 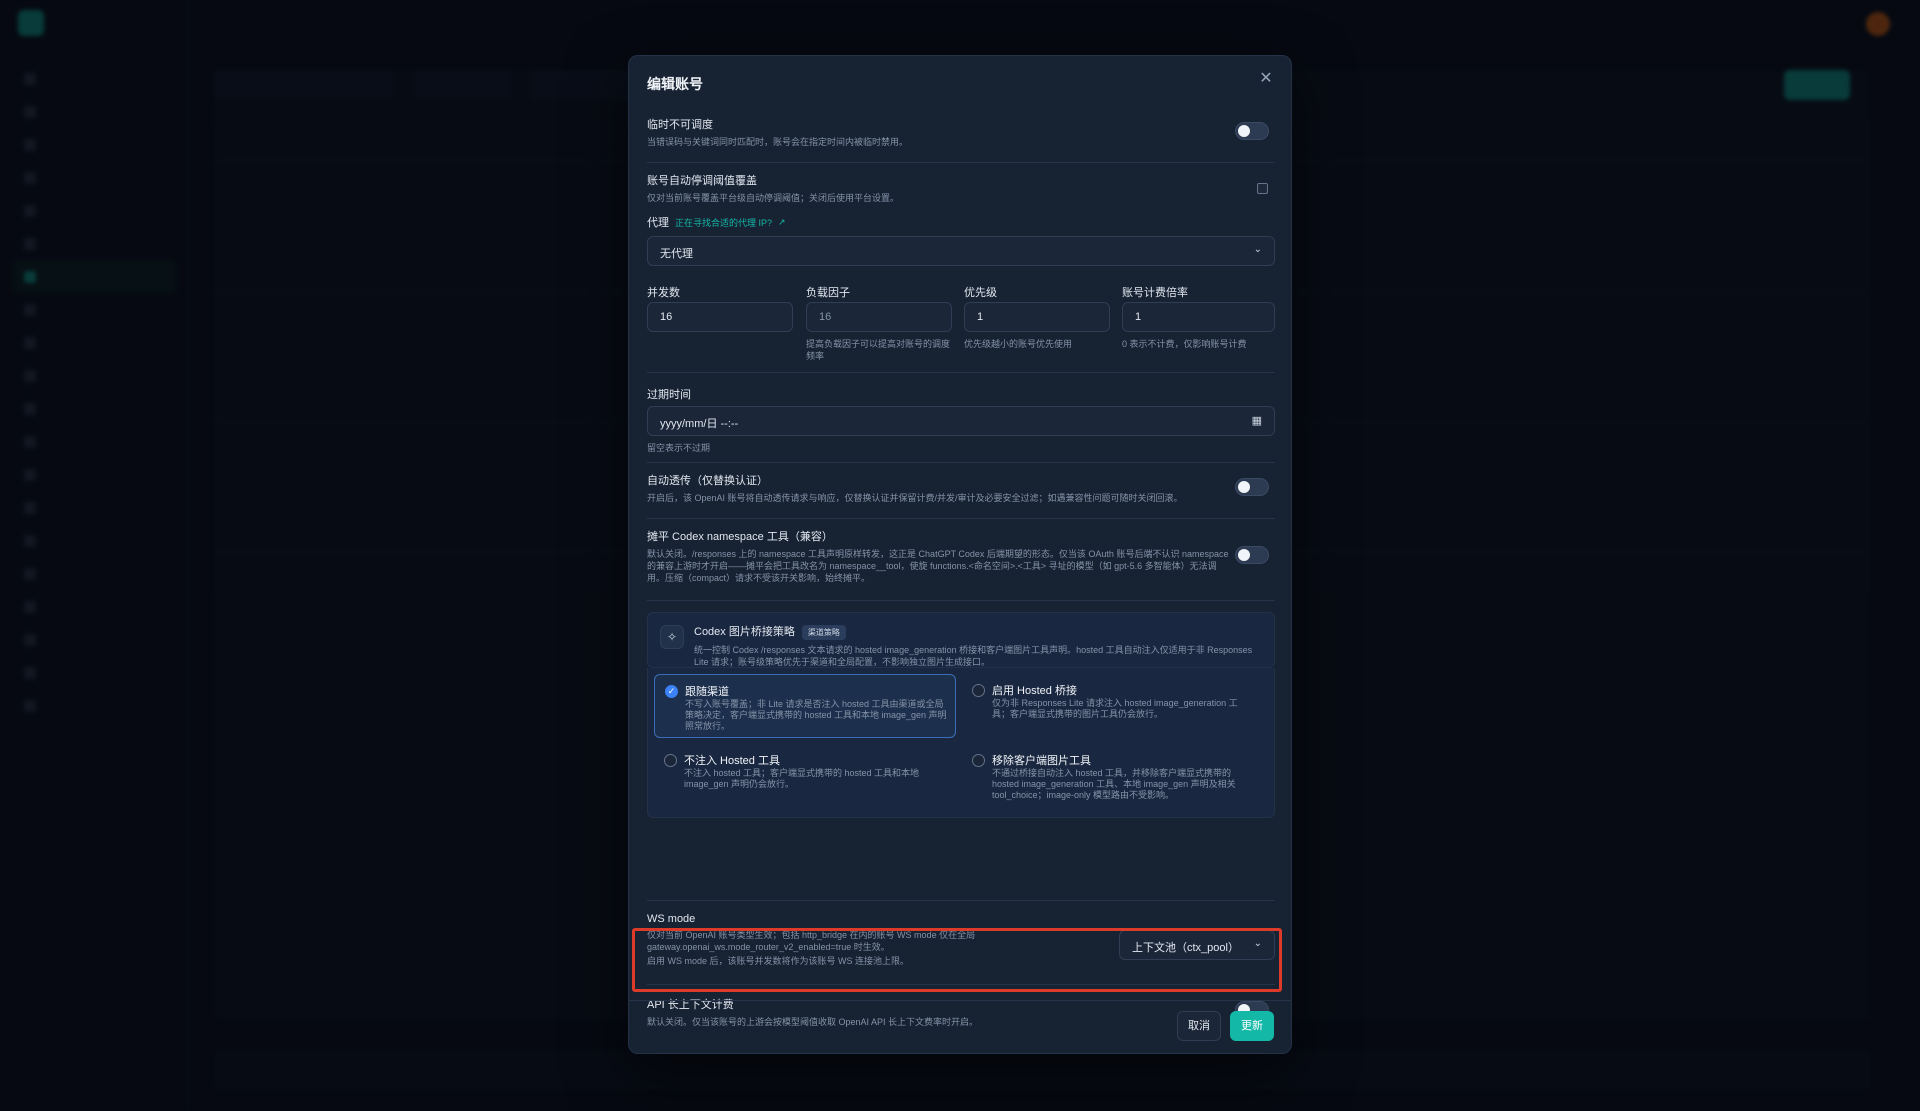 What do you see at coordinates (957, 960) in the screenshot?
I see `highlight-box` at bounding box center [957, 960].